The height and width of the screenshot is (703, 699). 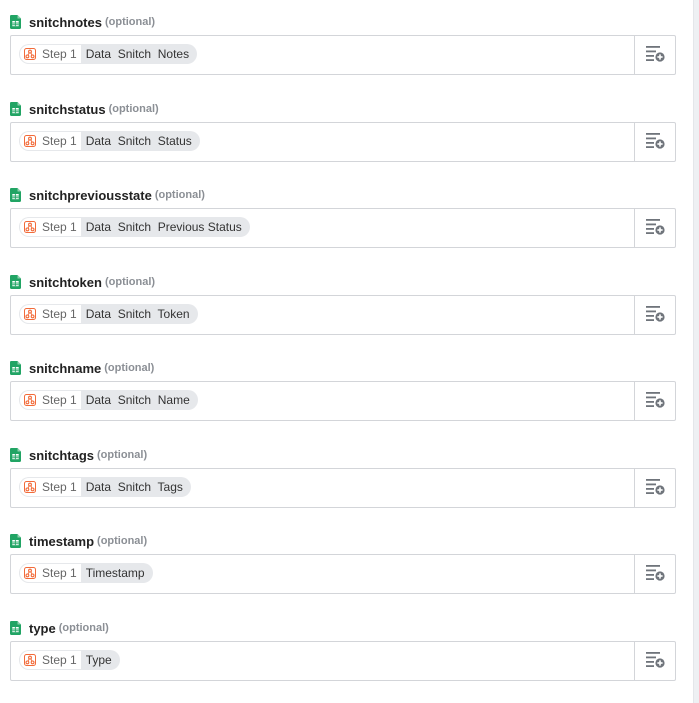 I want to click on field-label: type (optional), so click(x=59, y=628).